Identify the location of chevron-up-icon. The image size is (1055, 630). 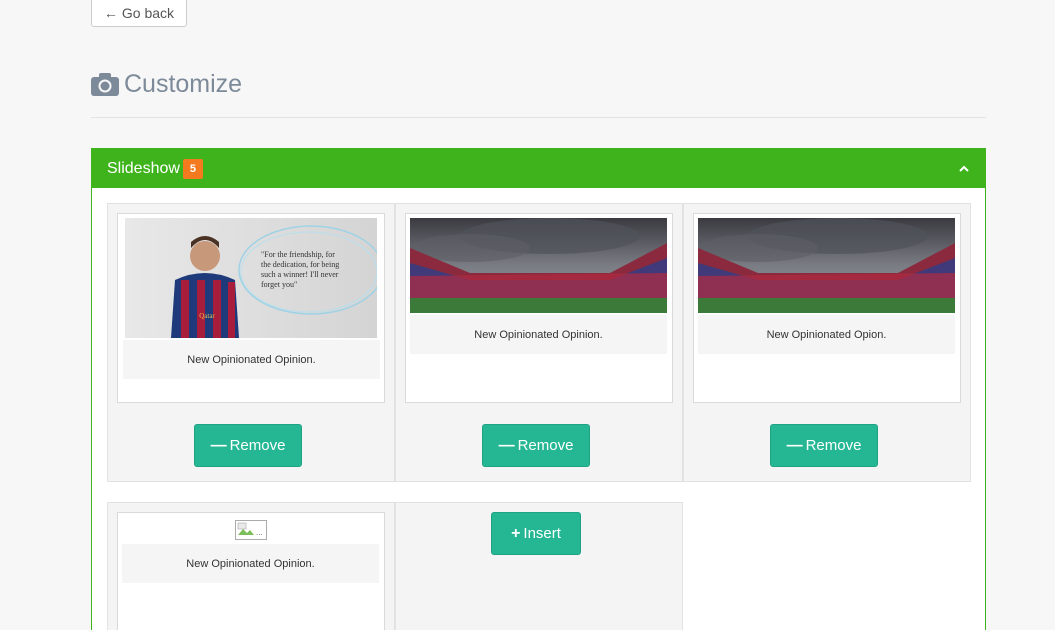
(964, 169).